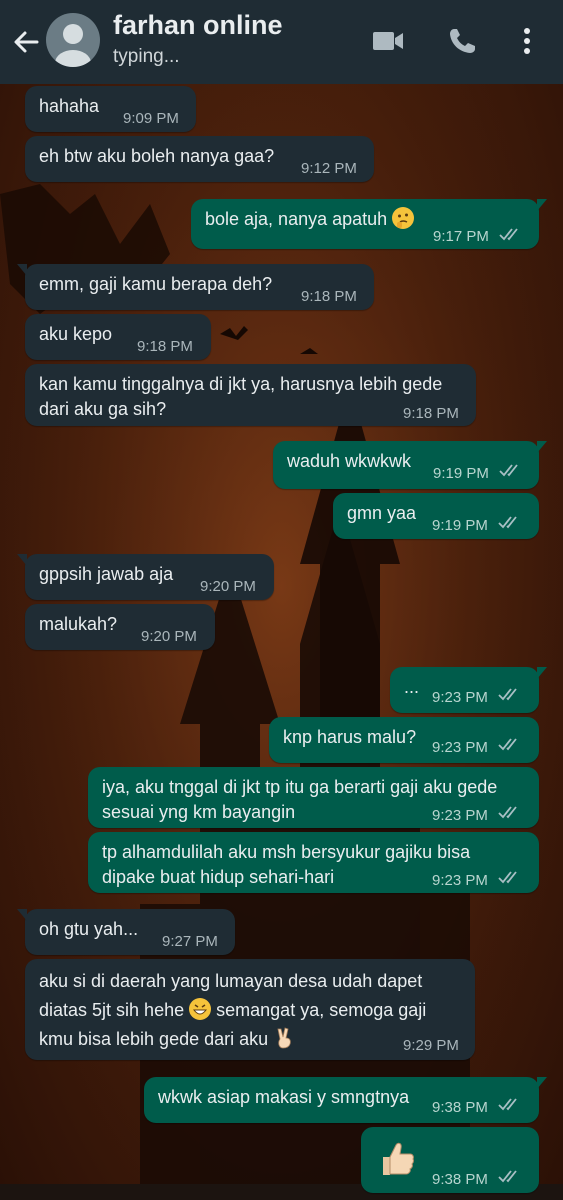  I want to click on message-outgoing: waduh wkwkwk 9:19 PM, so click(410, 465).